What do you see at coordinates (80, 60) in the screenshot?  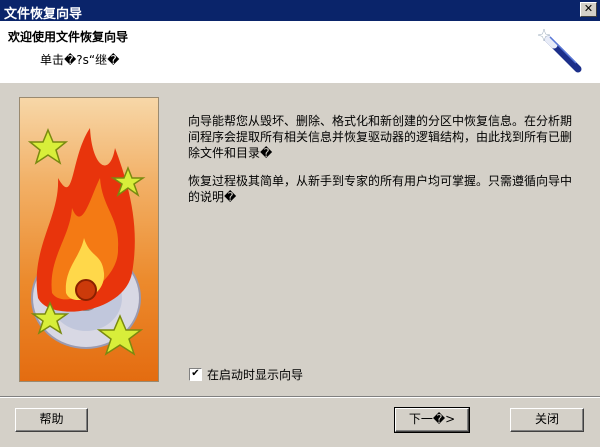 I see `header-subtitle: 单击�?s“继�` at bounding box center [80, 60].